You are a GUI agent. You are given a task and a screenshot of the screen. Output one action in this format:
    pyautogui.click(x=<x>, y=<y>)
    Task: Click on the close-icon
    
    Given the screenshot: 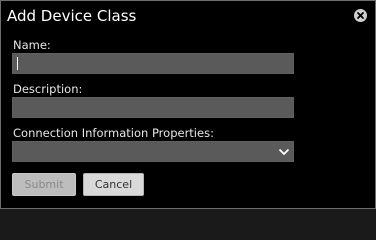 What is the action you would take?
    pyautogui.click(x=360, y=15)
    